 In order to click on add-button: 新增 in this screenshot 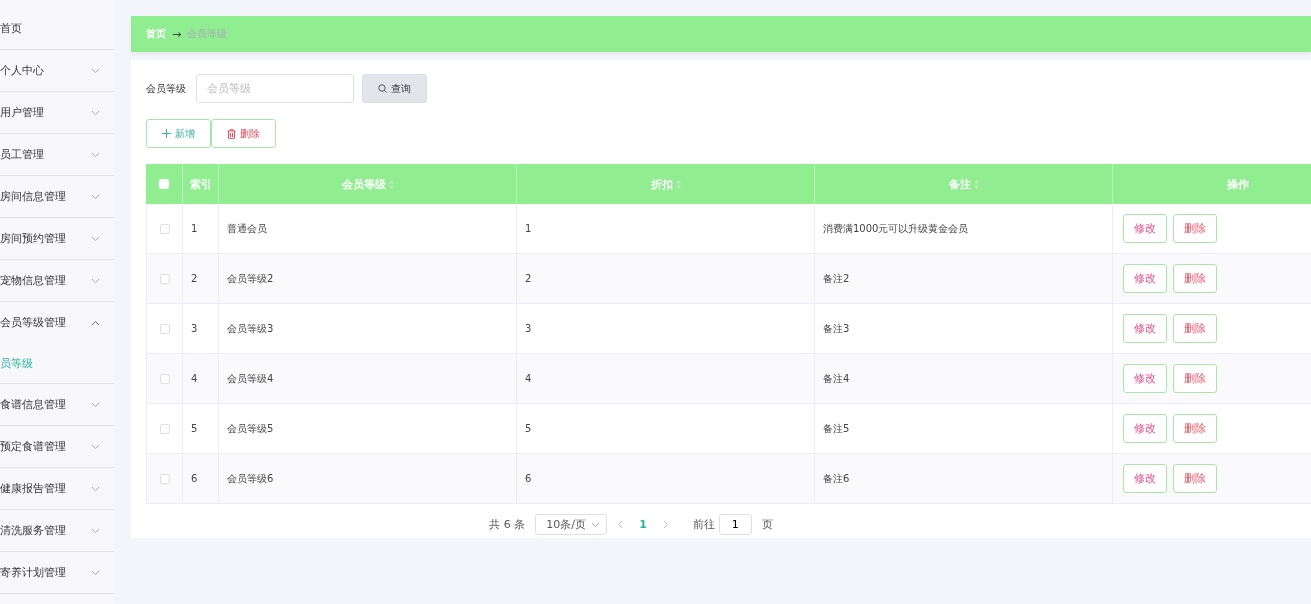, I will do `click(178, 133)`.